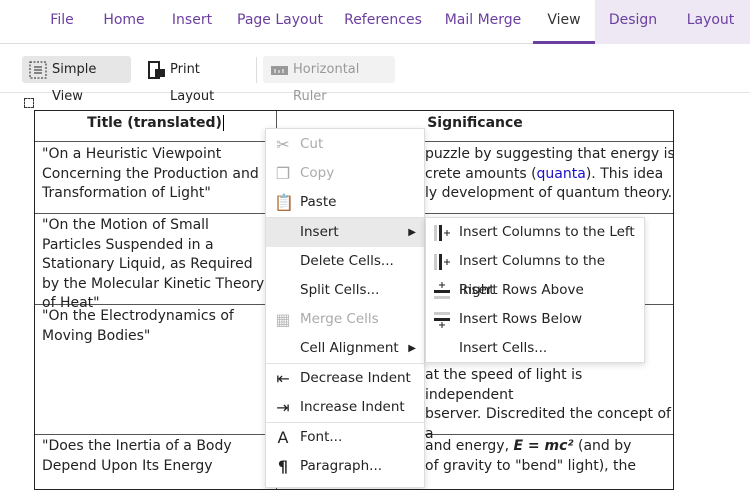  I want to click on menu-copy: ❐ Copy, so click(345, 173).